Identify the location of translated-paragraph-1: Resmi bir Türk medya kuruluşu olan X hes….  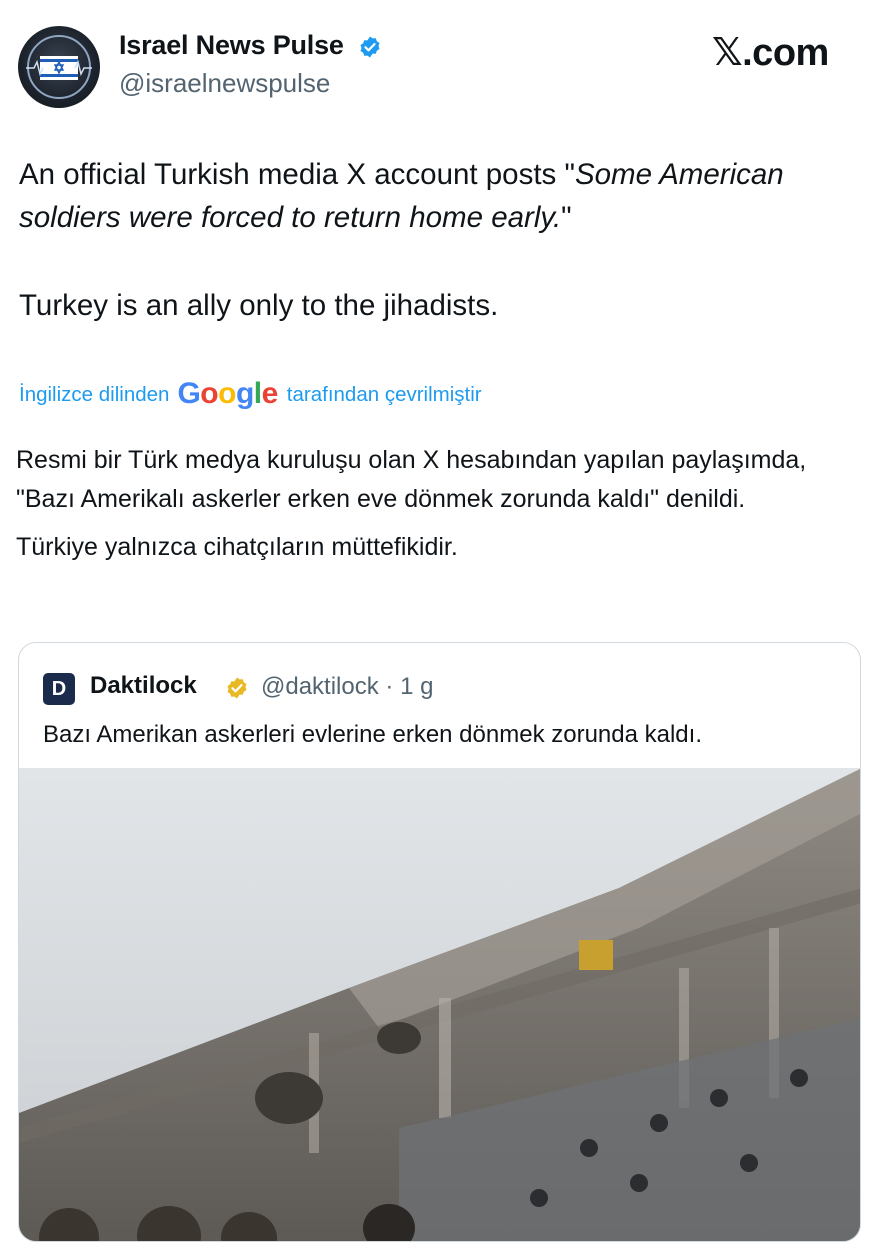
(411, 479).